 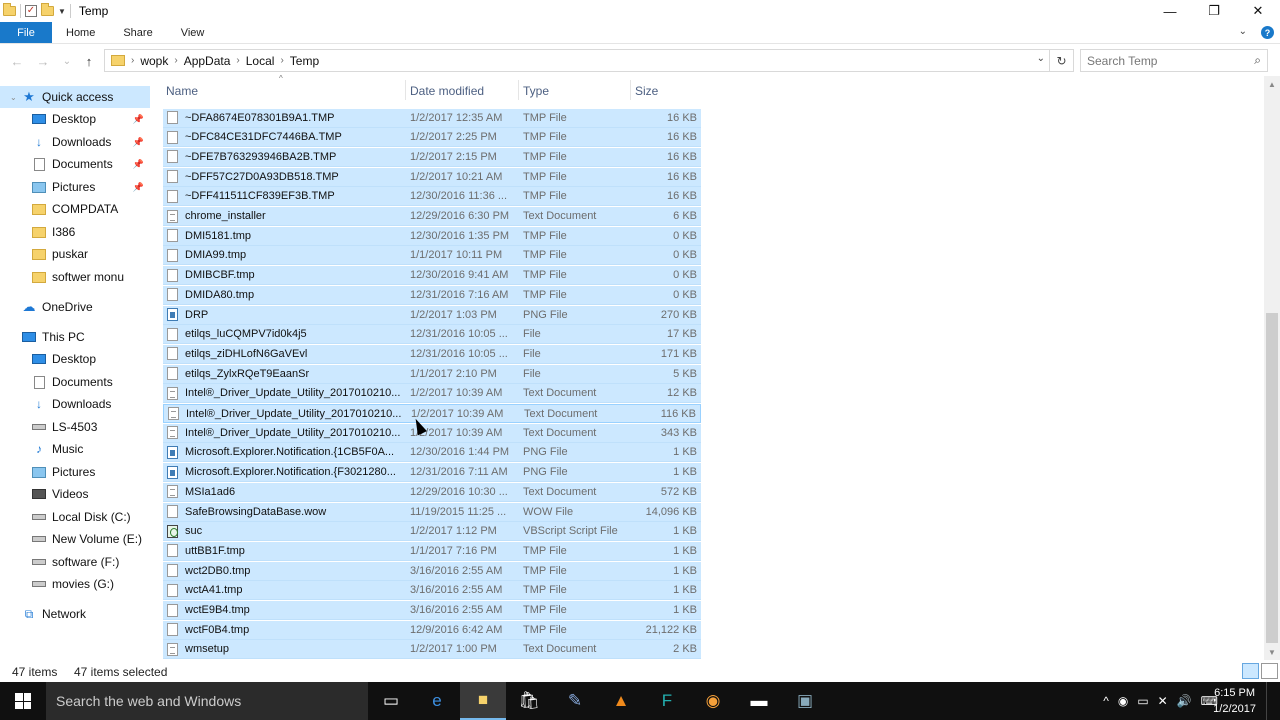 I want to click on nav-qa-compdata: COMPDATA, so click(x=91, y=209).